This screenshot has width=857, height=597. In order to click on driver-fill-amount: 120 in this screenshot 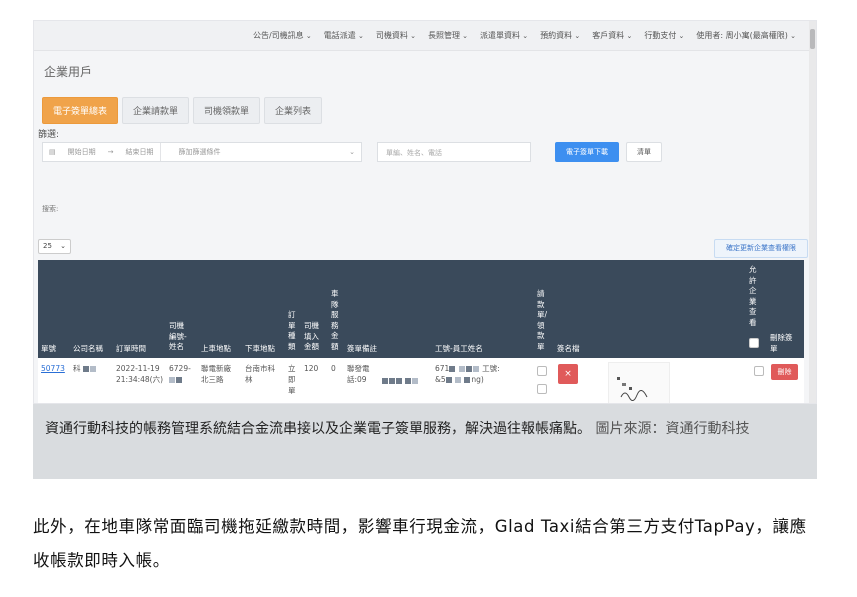, I will do `click(311, 368)`.